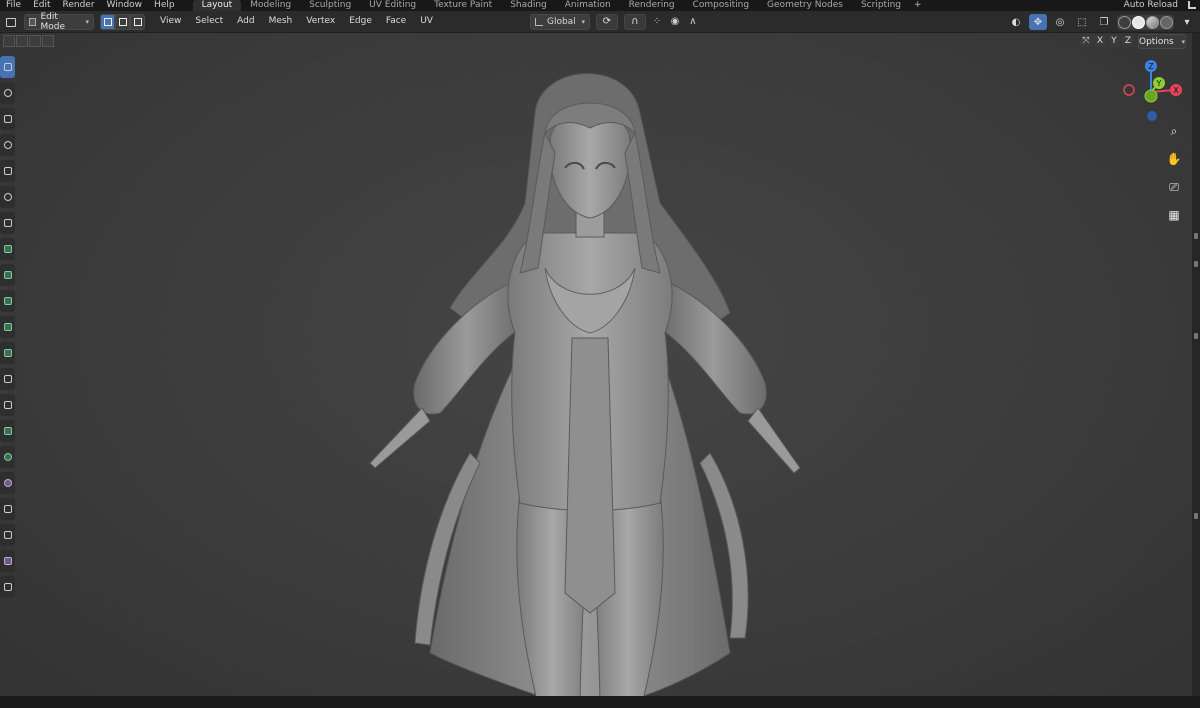 This screenshot has height=708, width=1200. I want to click on tab-shading: Shading, so click(528, 5).